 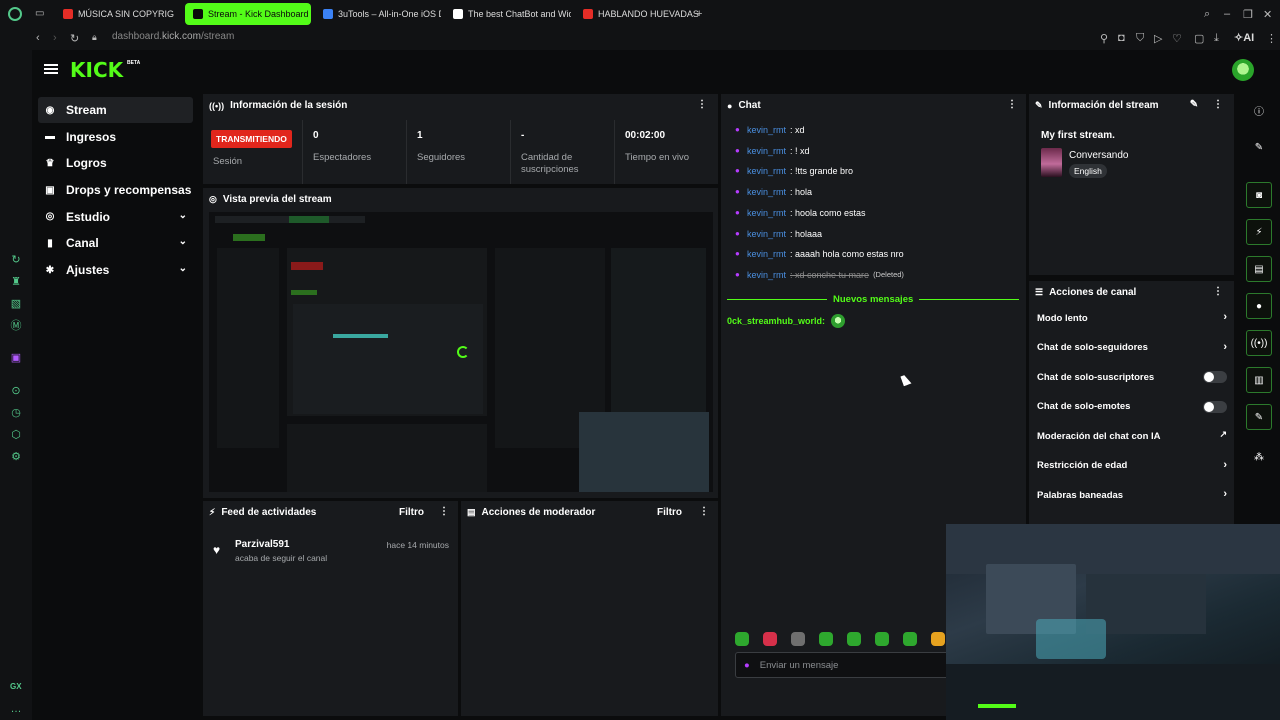 What do you see at coordinates (1259, 306) in the screenshot?
I see `chat-bubble-icon: ●` at bounding box center [1259, 306].